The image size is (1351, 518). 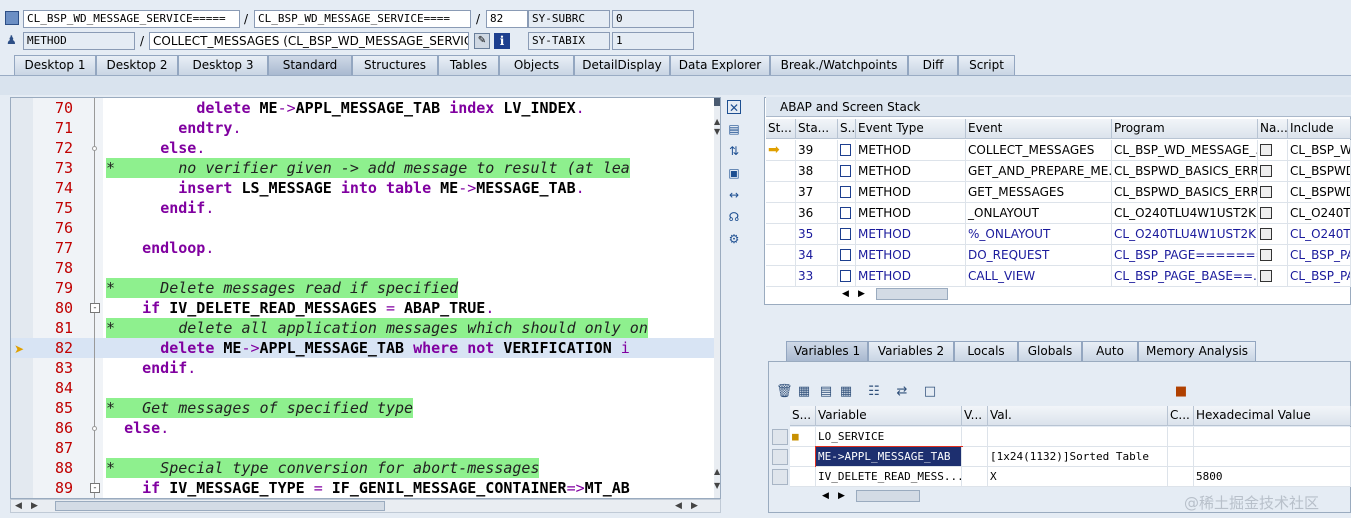 I want to click on tab-desktop-1: Desktop 1, so click(x=55, y=65).